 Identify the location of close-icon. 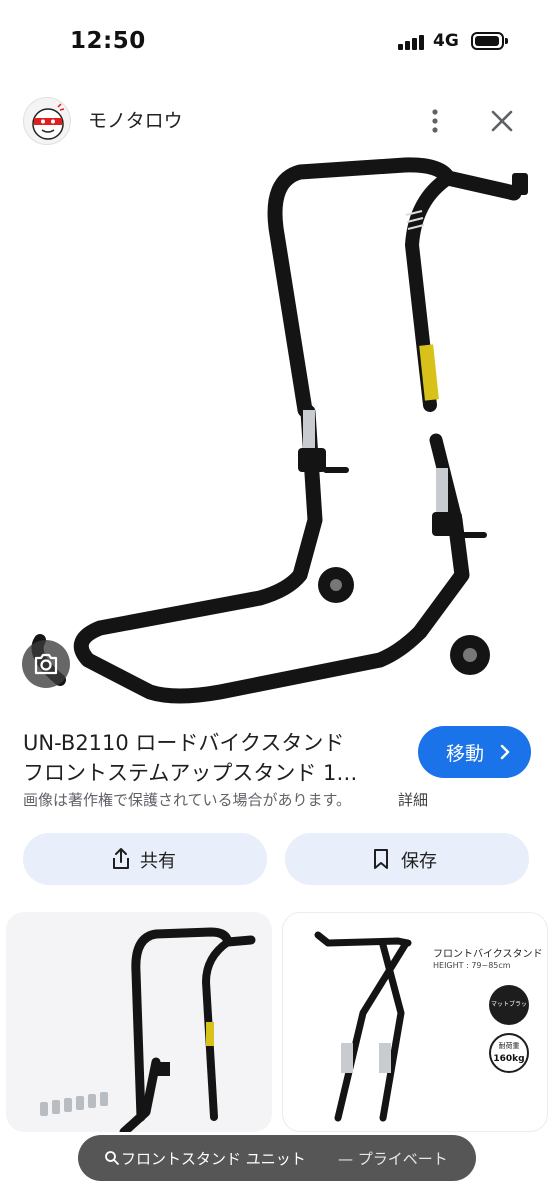
(502, 121).